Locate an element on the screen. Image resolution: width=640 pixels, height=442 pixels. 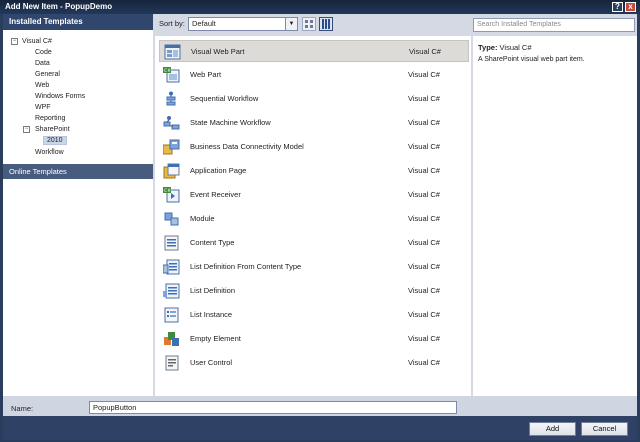
template-name: User Control is located at coordinates (211, 362).